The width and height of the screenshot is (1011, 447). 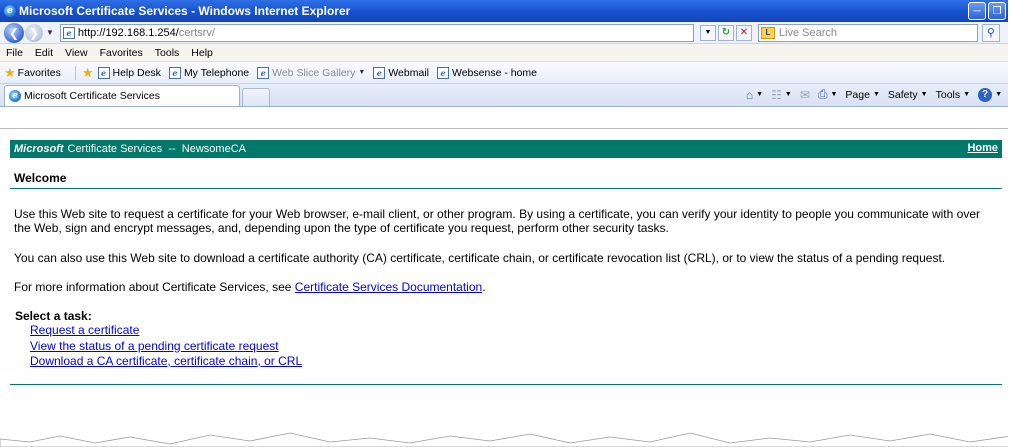 I want to click on refresh-icon: ↻, so click(x=725, y=32).